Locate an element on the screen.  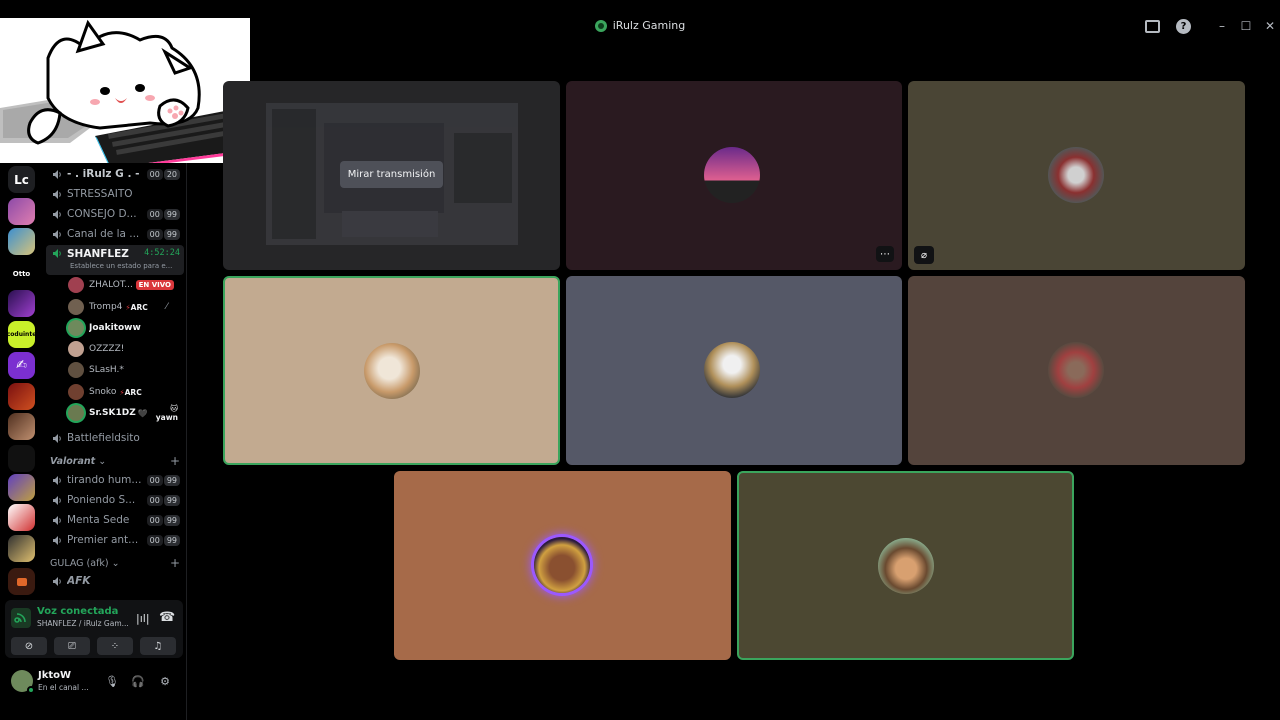
cat-icon: 🐱 is located at coordinates (174, 408).